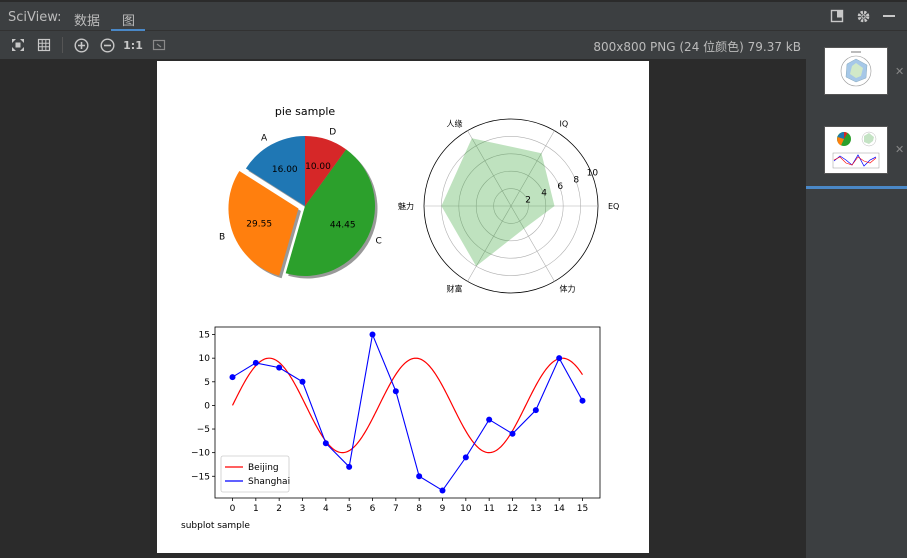 This screenshot has height=558, width=907. Describe the element at coordinates (419, 509) in the screenshot. I see `x-tick-label: 8` at that location.